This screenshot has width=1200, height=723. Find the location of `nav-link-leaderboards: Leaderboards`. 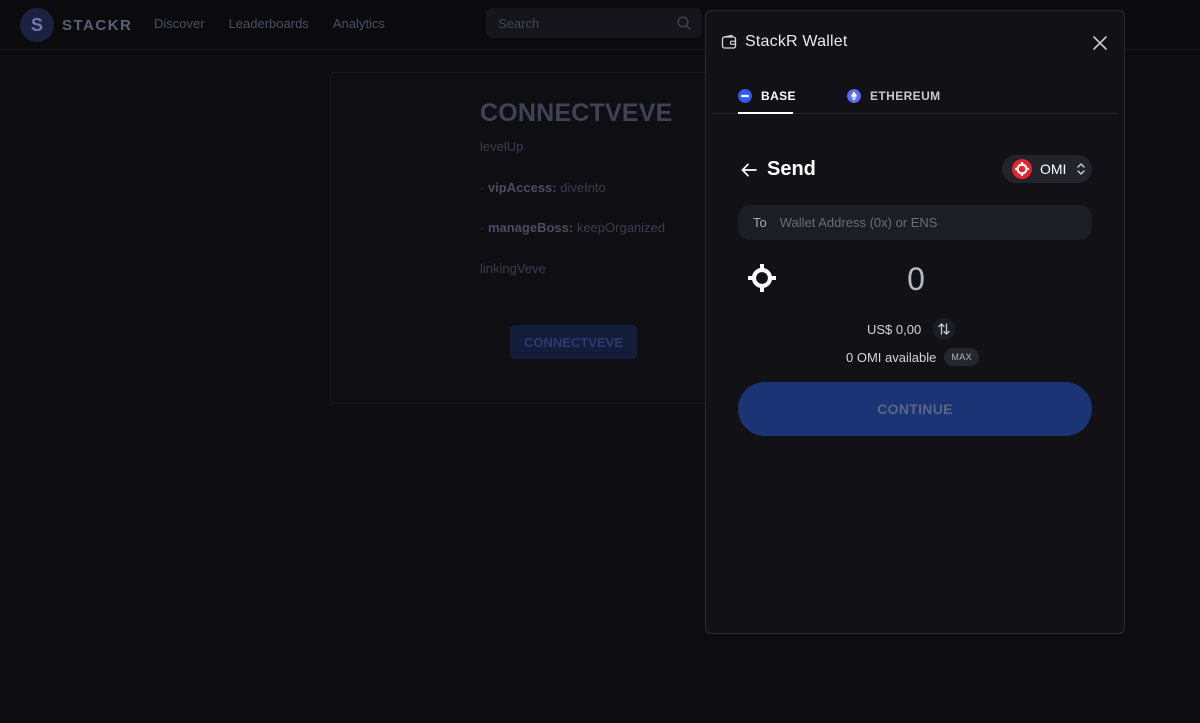

nav-link-leaderboards: Leaderboards is located at coordinates (269, 23).